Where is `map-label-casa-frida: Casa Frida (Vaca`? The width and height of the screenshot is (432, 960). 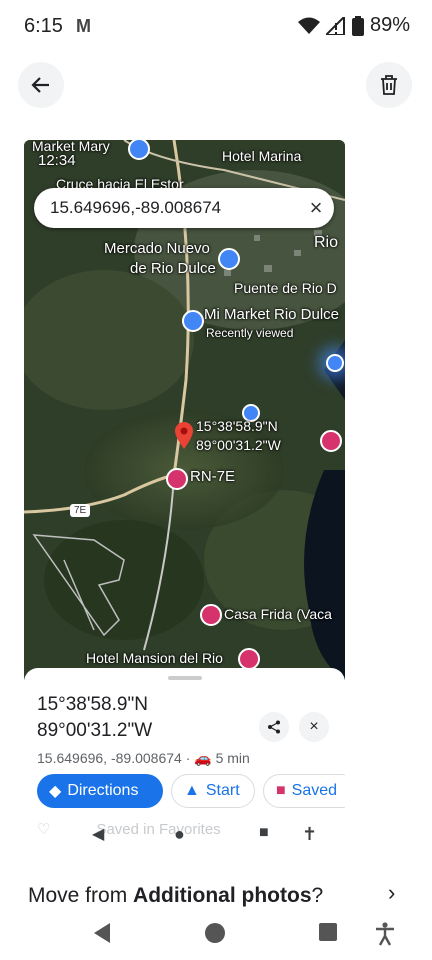
map-label-casa-frida: Casa Frida (Vaca is located at coordinates (278, 614).